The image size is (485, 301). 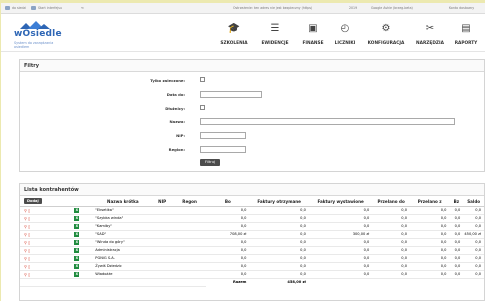 What do you see at coordinates (228, 202) in the screenshot?
I see `column-header-bo: Bo` at bounding box center [228, 202].